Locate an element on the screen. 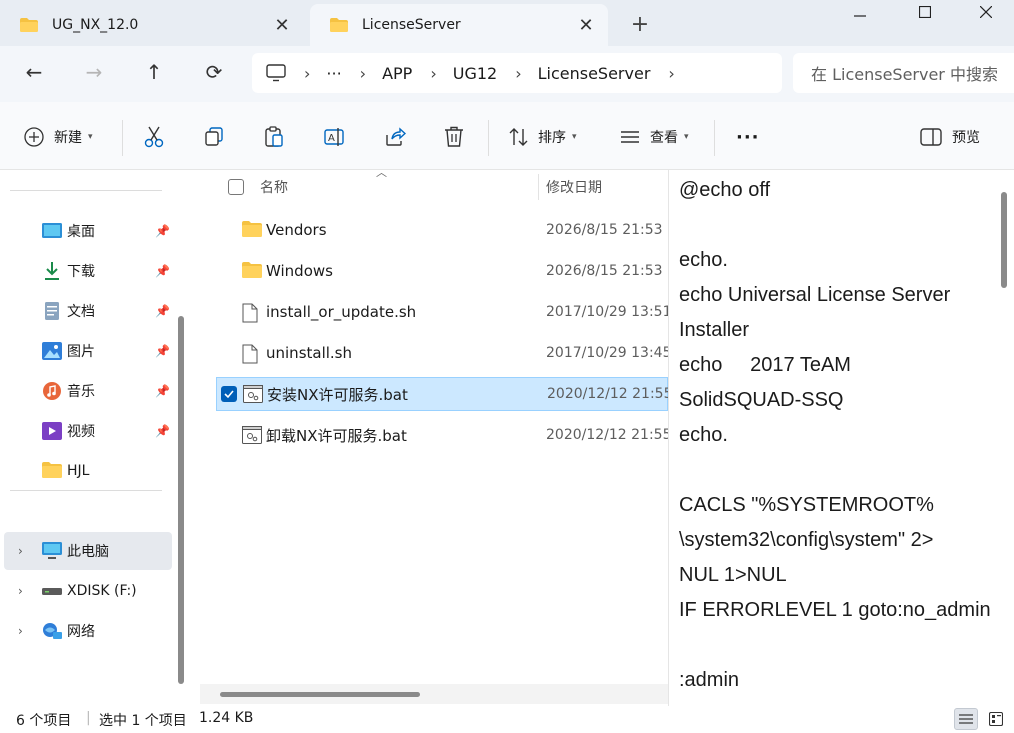 The width and height of the screenshot is (1014, 733). status-bar: 6 个项目 | 选中 1 个项目 1.24 KB is located at coordinates (507, 719).